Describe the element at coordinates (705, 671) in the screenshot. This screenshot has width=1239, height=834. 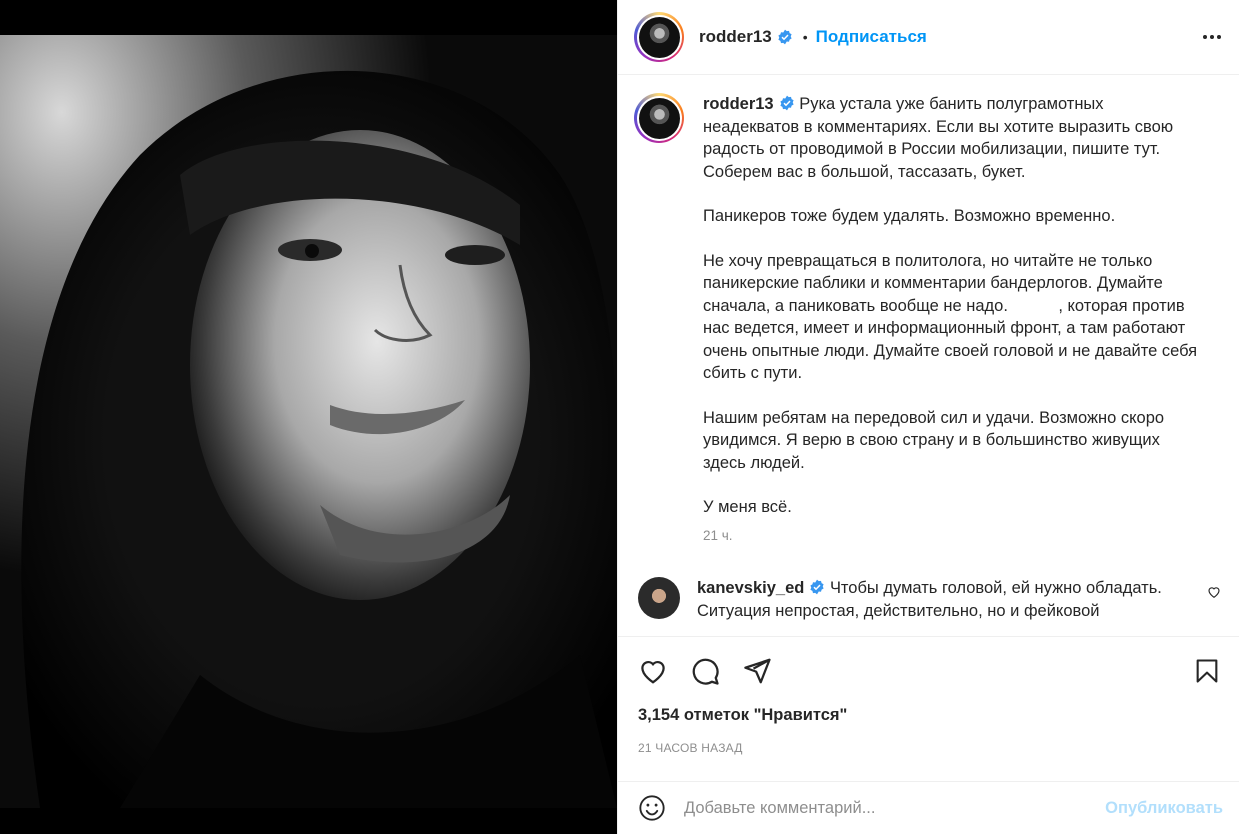
I see `comment-icon` at that location.